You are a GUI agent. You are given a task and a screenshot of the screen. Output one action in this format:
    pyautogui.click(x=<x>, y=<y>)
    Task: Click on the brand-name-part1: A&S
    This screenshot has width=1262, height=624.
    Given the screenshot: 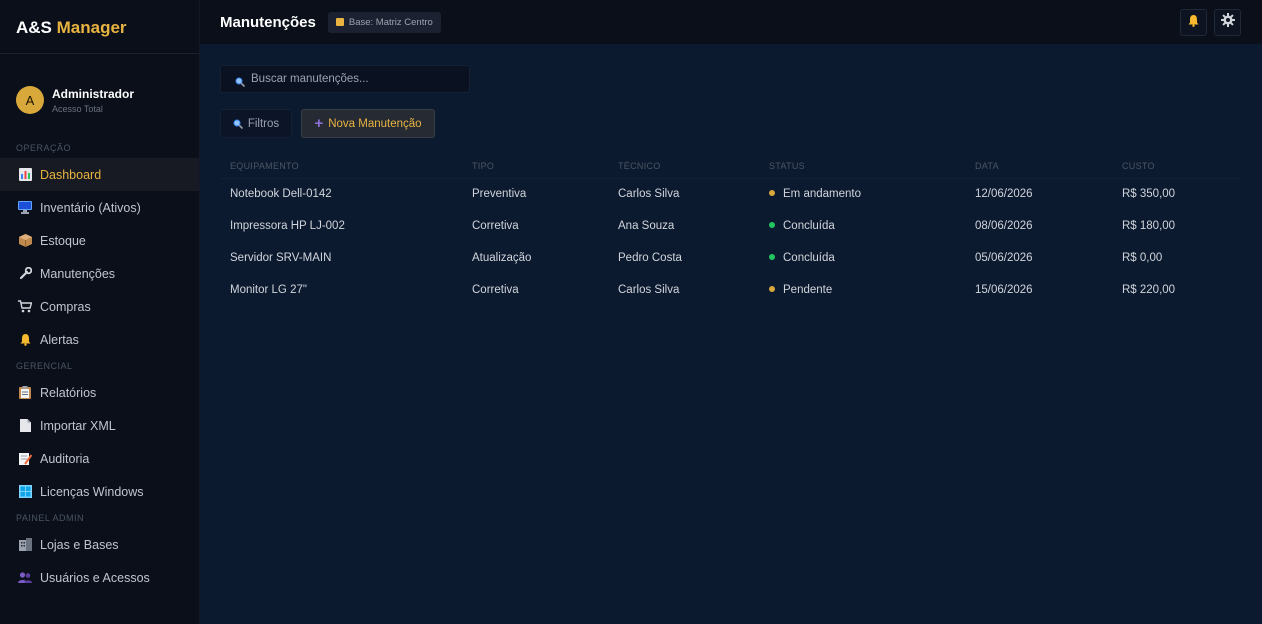 What is the action you would take?
    pyautogui.click(x=34, y=27)
    